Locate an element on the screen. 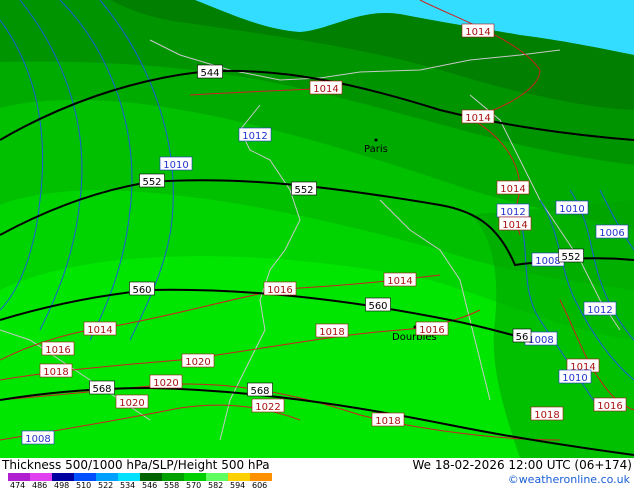 The image size is (634, 490). contour-label: 56 is located at coordinates (522, 337).